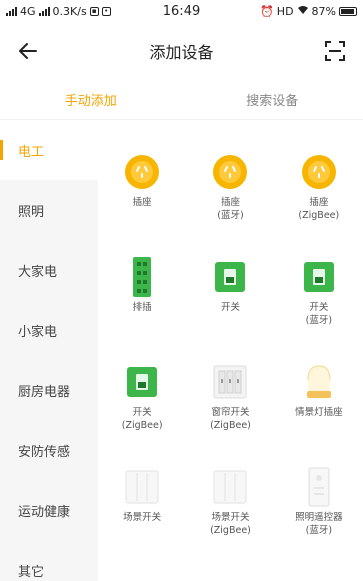 Image resolution: width=363 pixels, height=581 pixels. Describe the element at coordinates (49, 560) in the screenshot. I see `sidebar-item-other: 其它` at that location.